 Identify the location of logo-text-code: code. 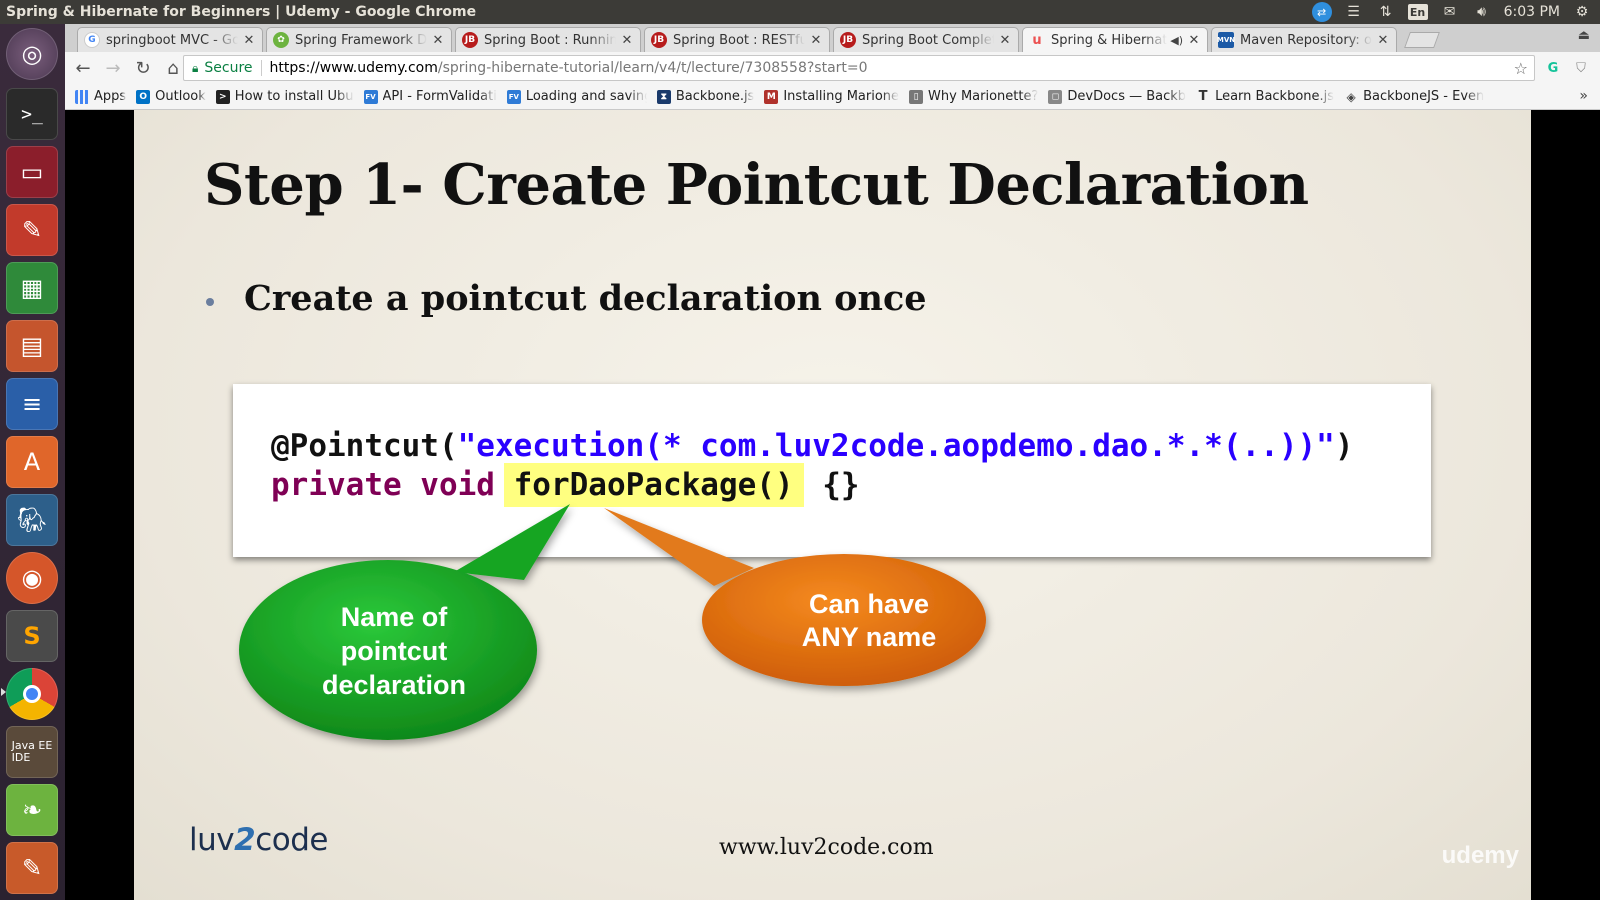
(291, 840).